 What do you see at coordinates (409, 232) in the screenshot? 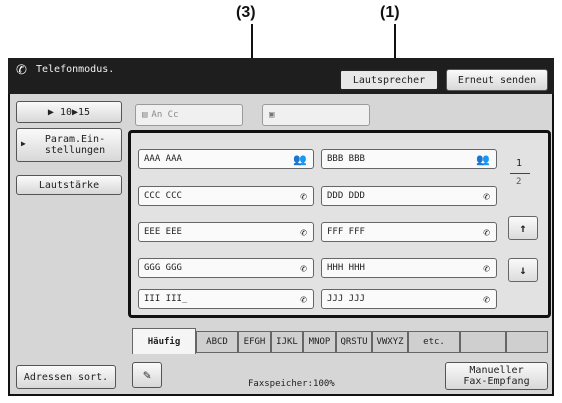
I see `directory-entry: FFF FFF ✆` at bounding box center [409, 232].